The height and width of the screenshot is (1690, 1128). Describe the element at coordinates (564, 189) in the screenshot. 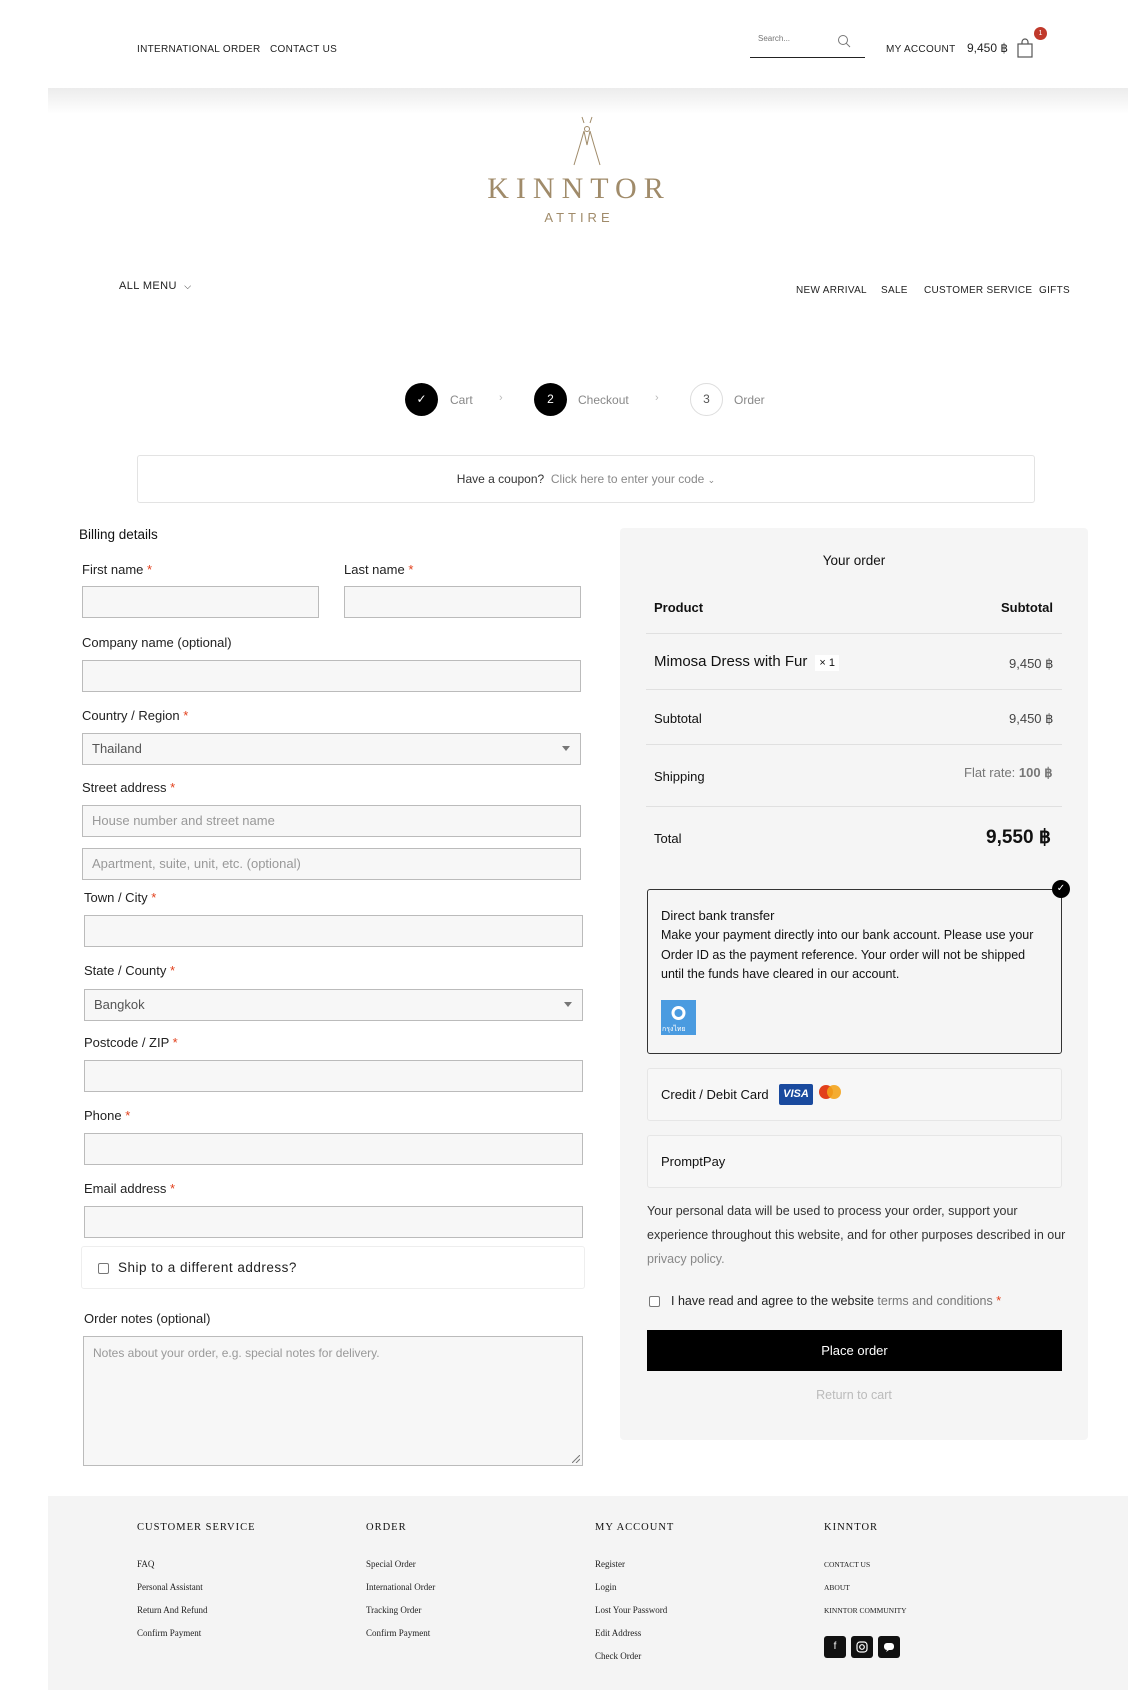

I see `brand-logo-name: KINNTOR` at that location.